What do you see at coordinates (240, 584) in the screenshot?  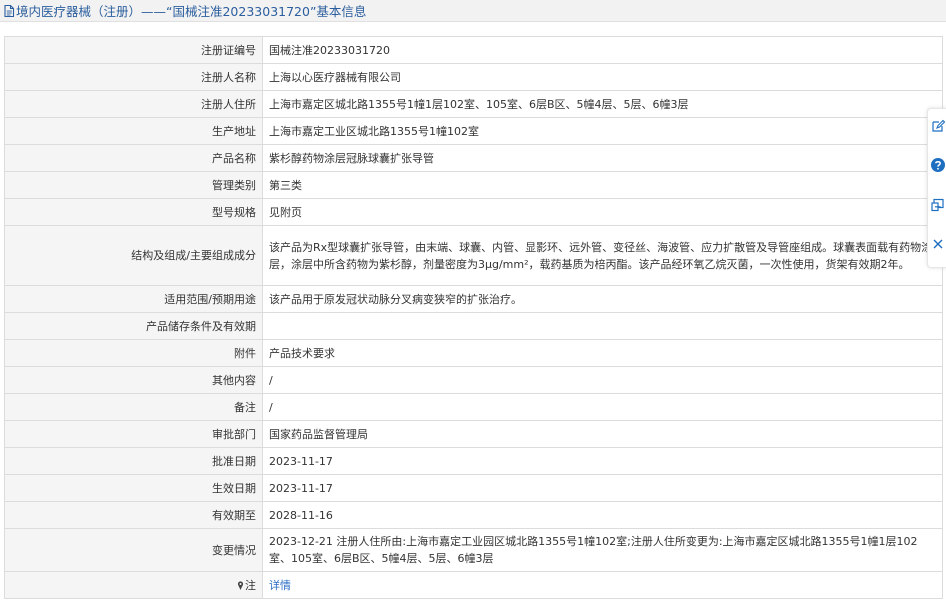 I see `pin-icon` at bounding box center [240, 584].